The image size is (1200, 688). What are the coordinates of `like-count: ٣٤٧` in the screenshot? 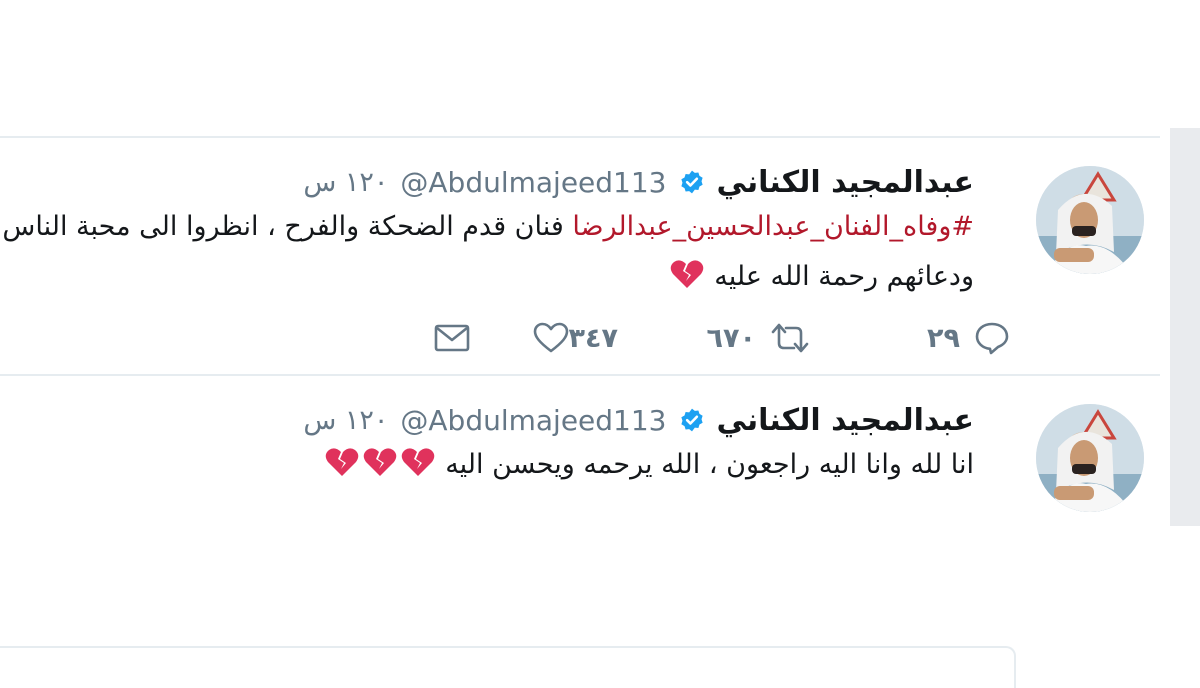 It's located at (593, 338).